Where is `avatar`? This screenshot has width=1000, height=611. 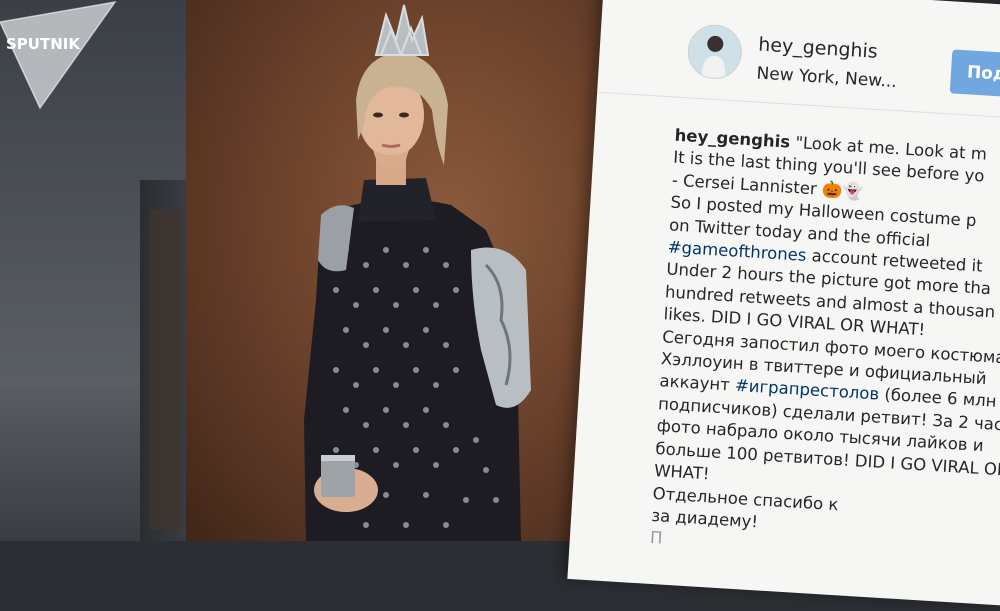 avatar is located at coordinates (715, 52).